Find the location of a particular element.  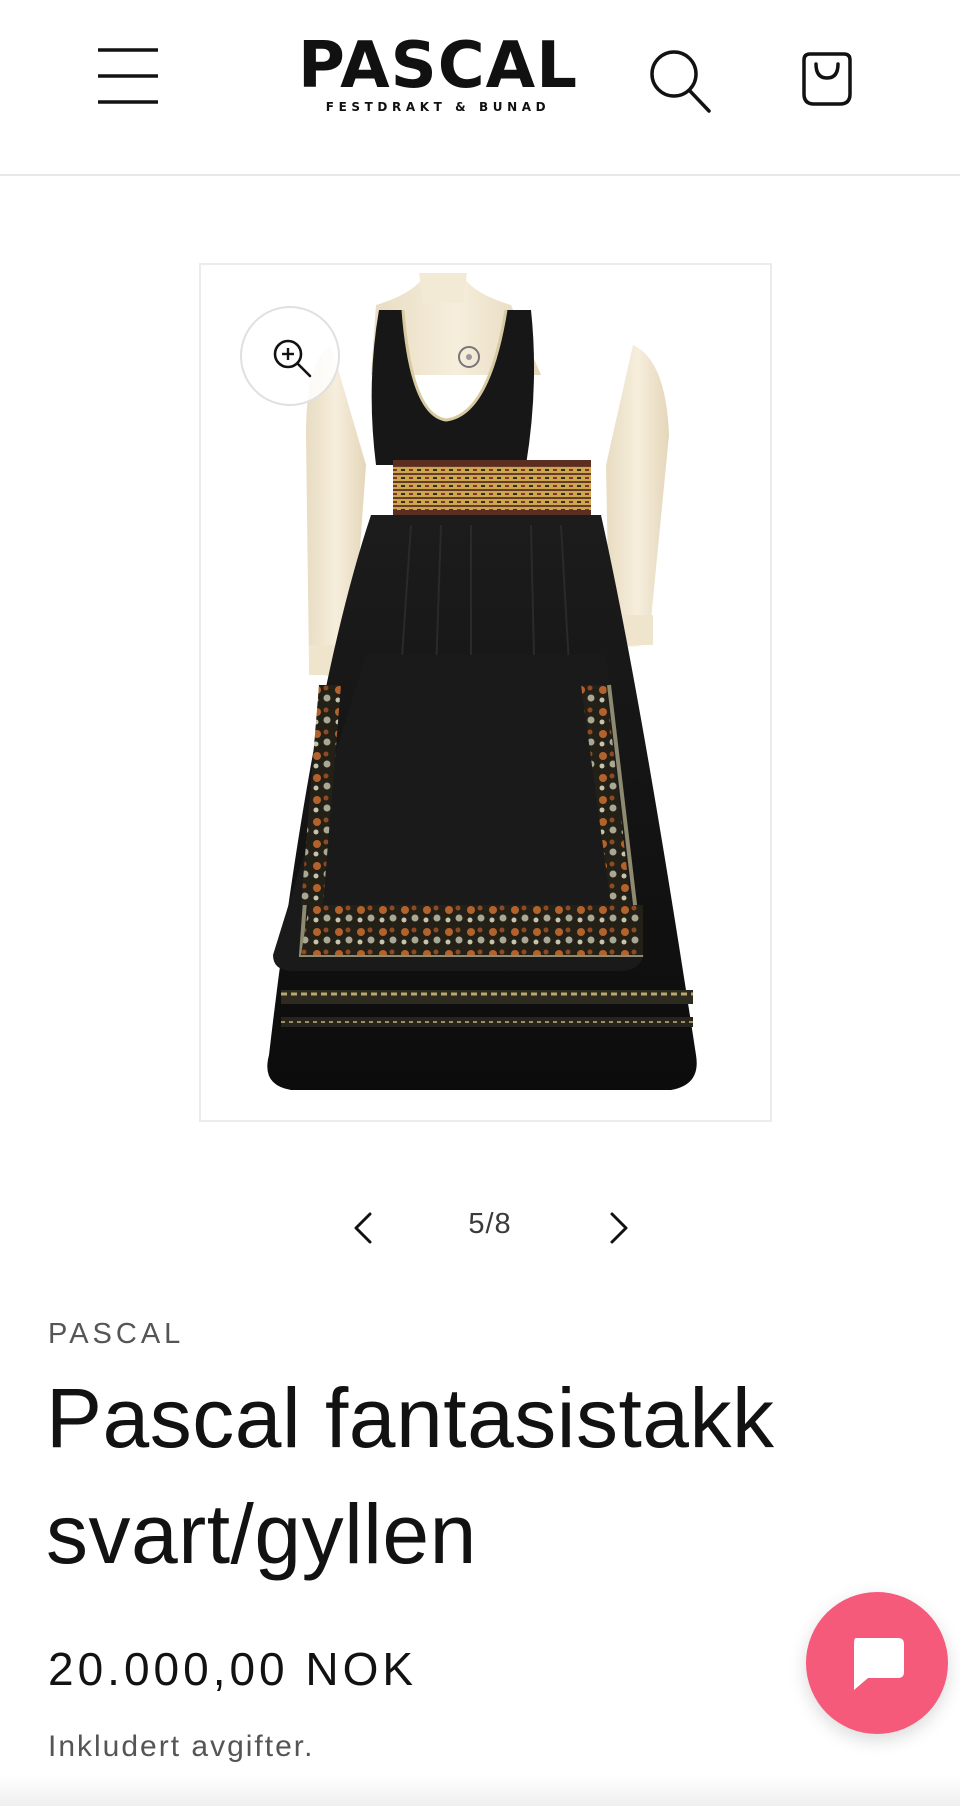

zoom-in-icon is located at coordinates (292, 358).